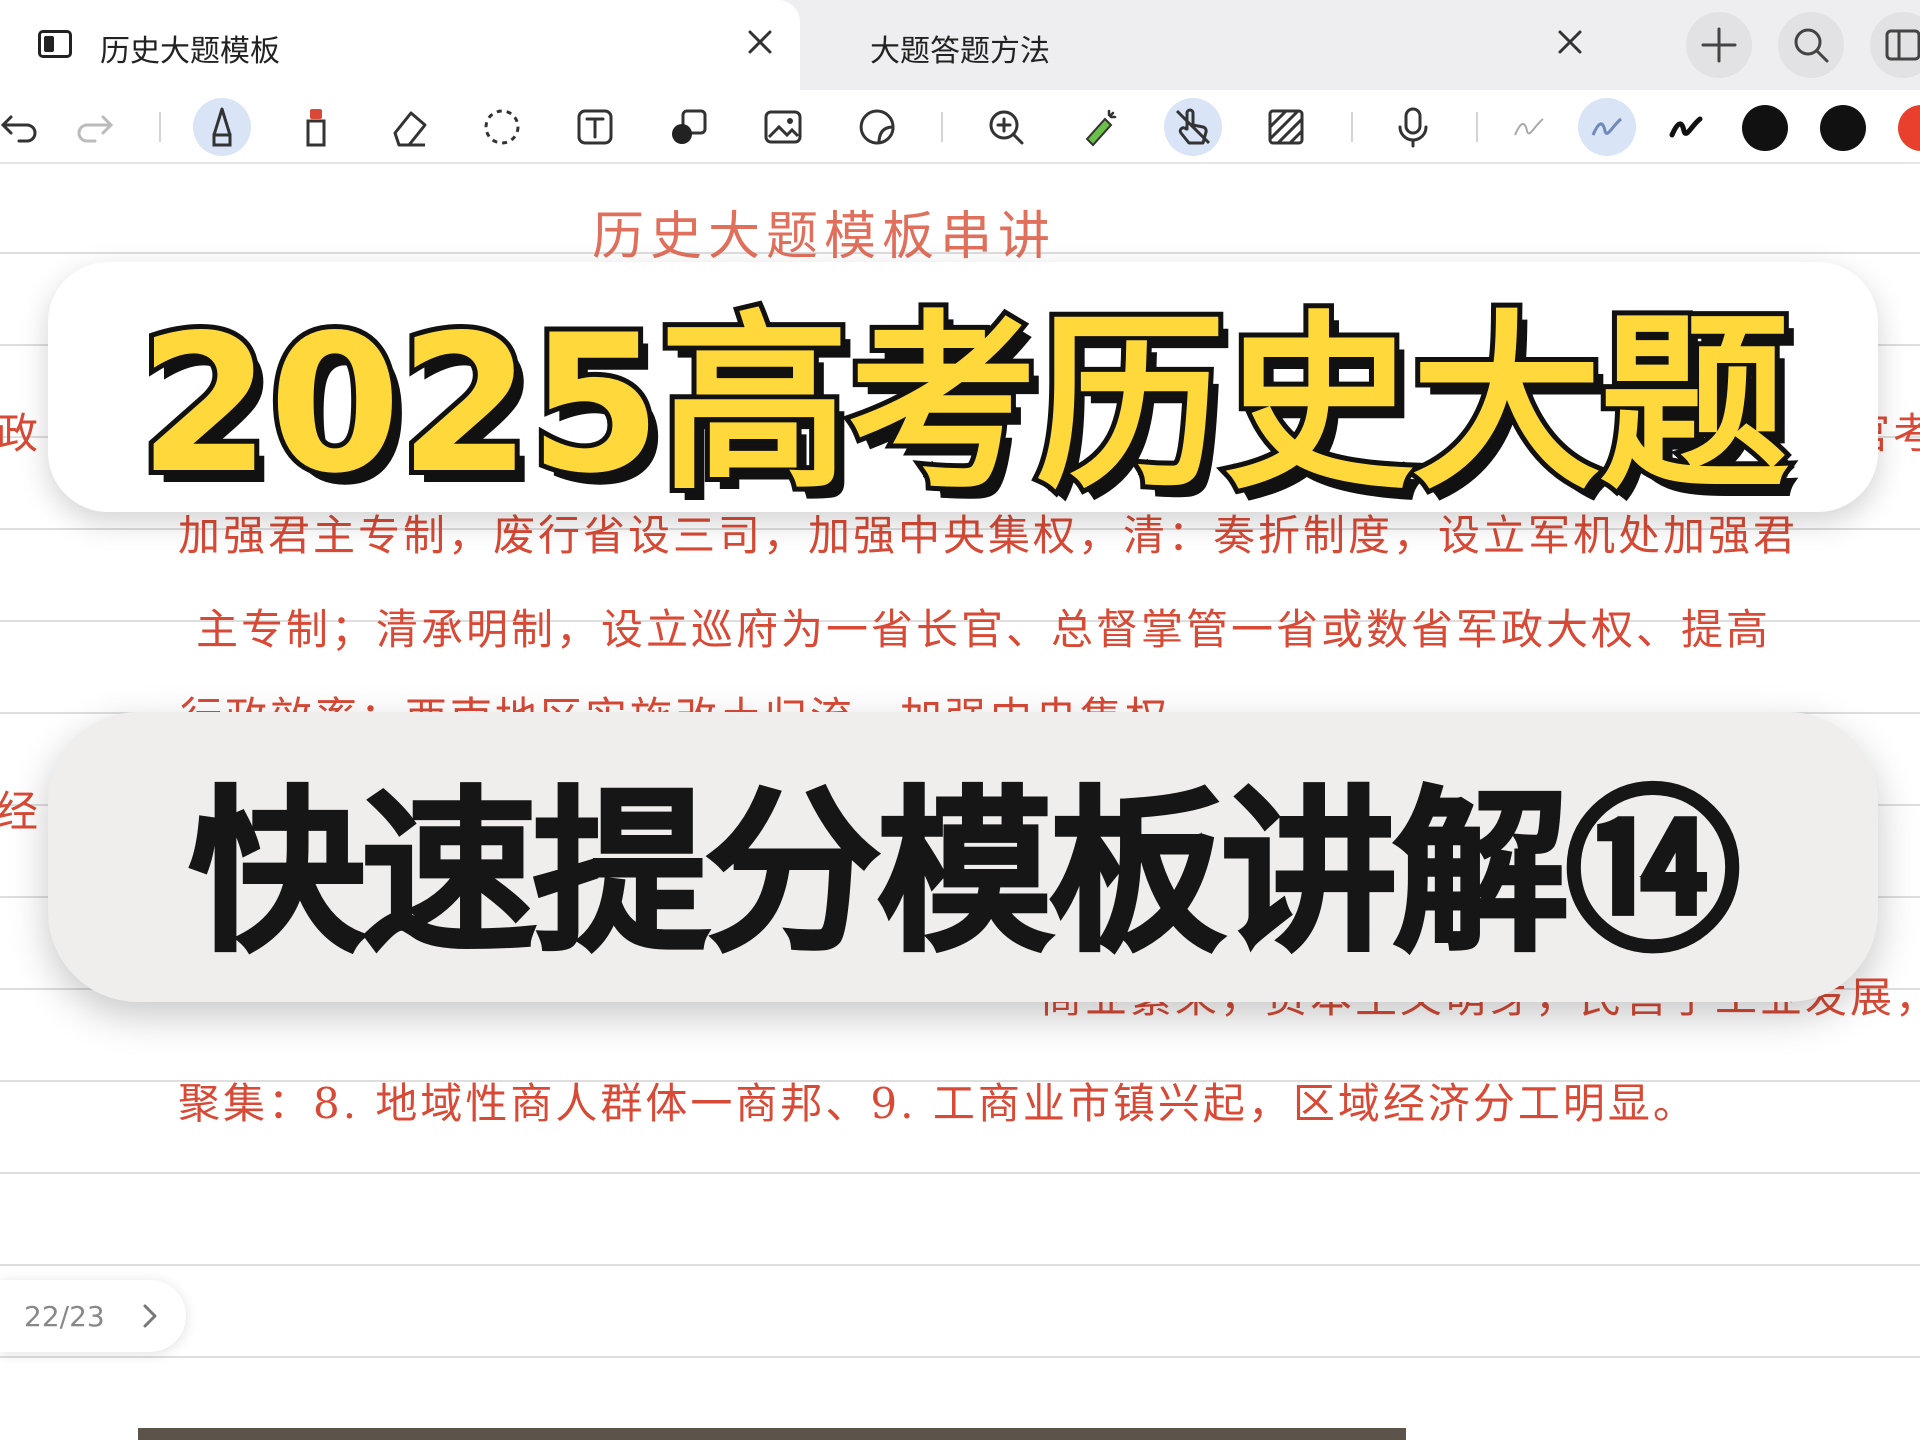 The image size is (1920, 1440). I want to click on note-line-2: 主专制；清承明制，设立巡府为一省长官、总督掌管一省或数省军政大权、提高, so click(984, 629).